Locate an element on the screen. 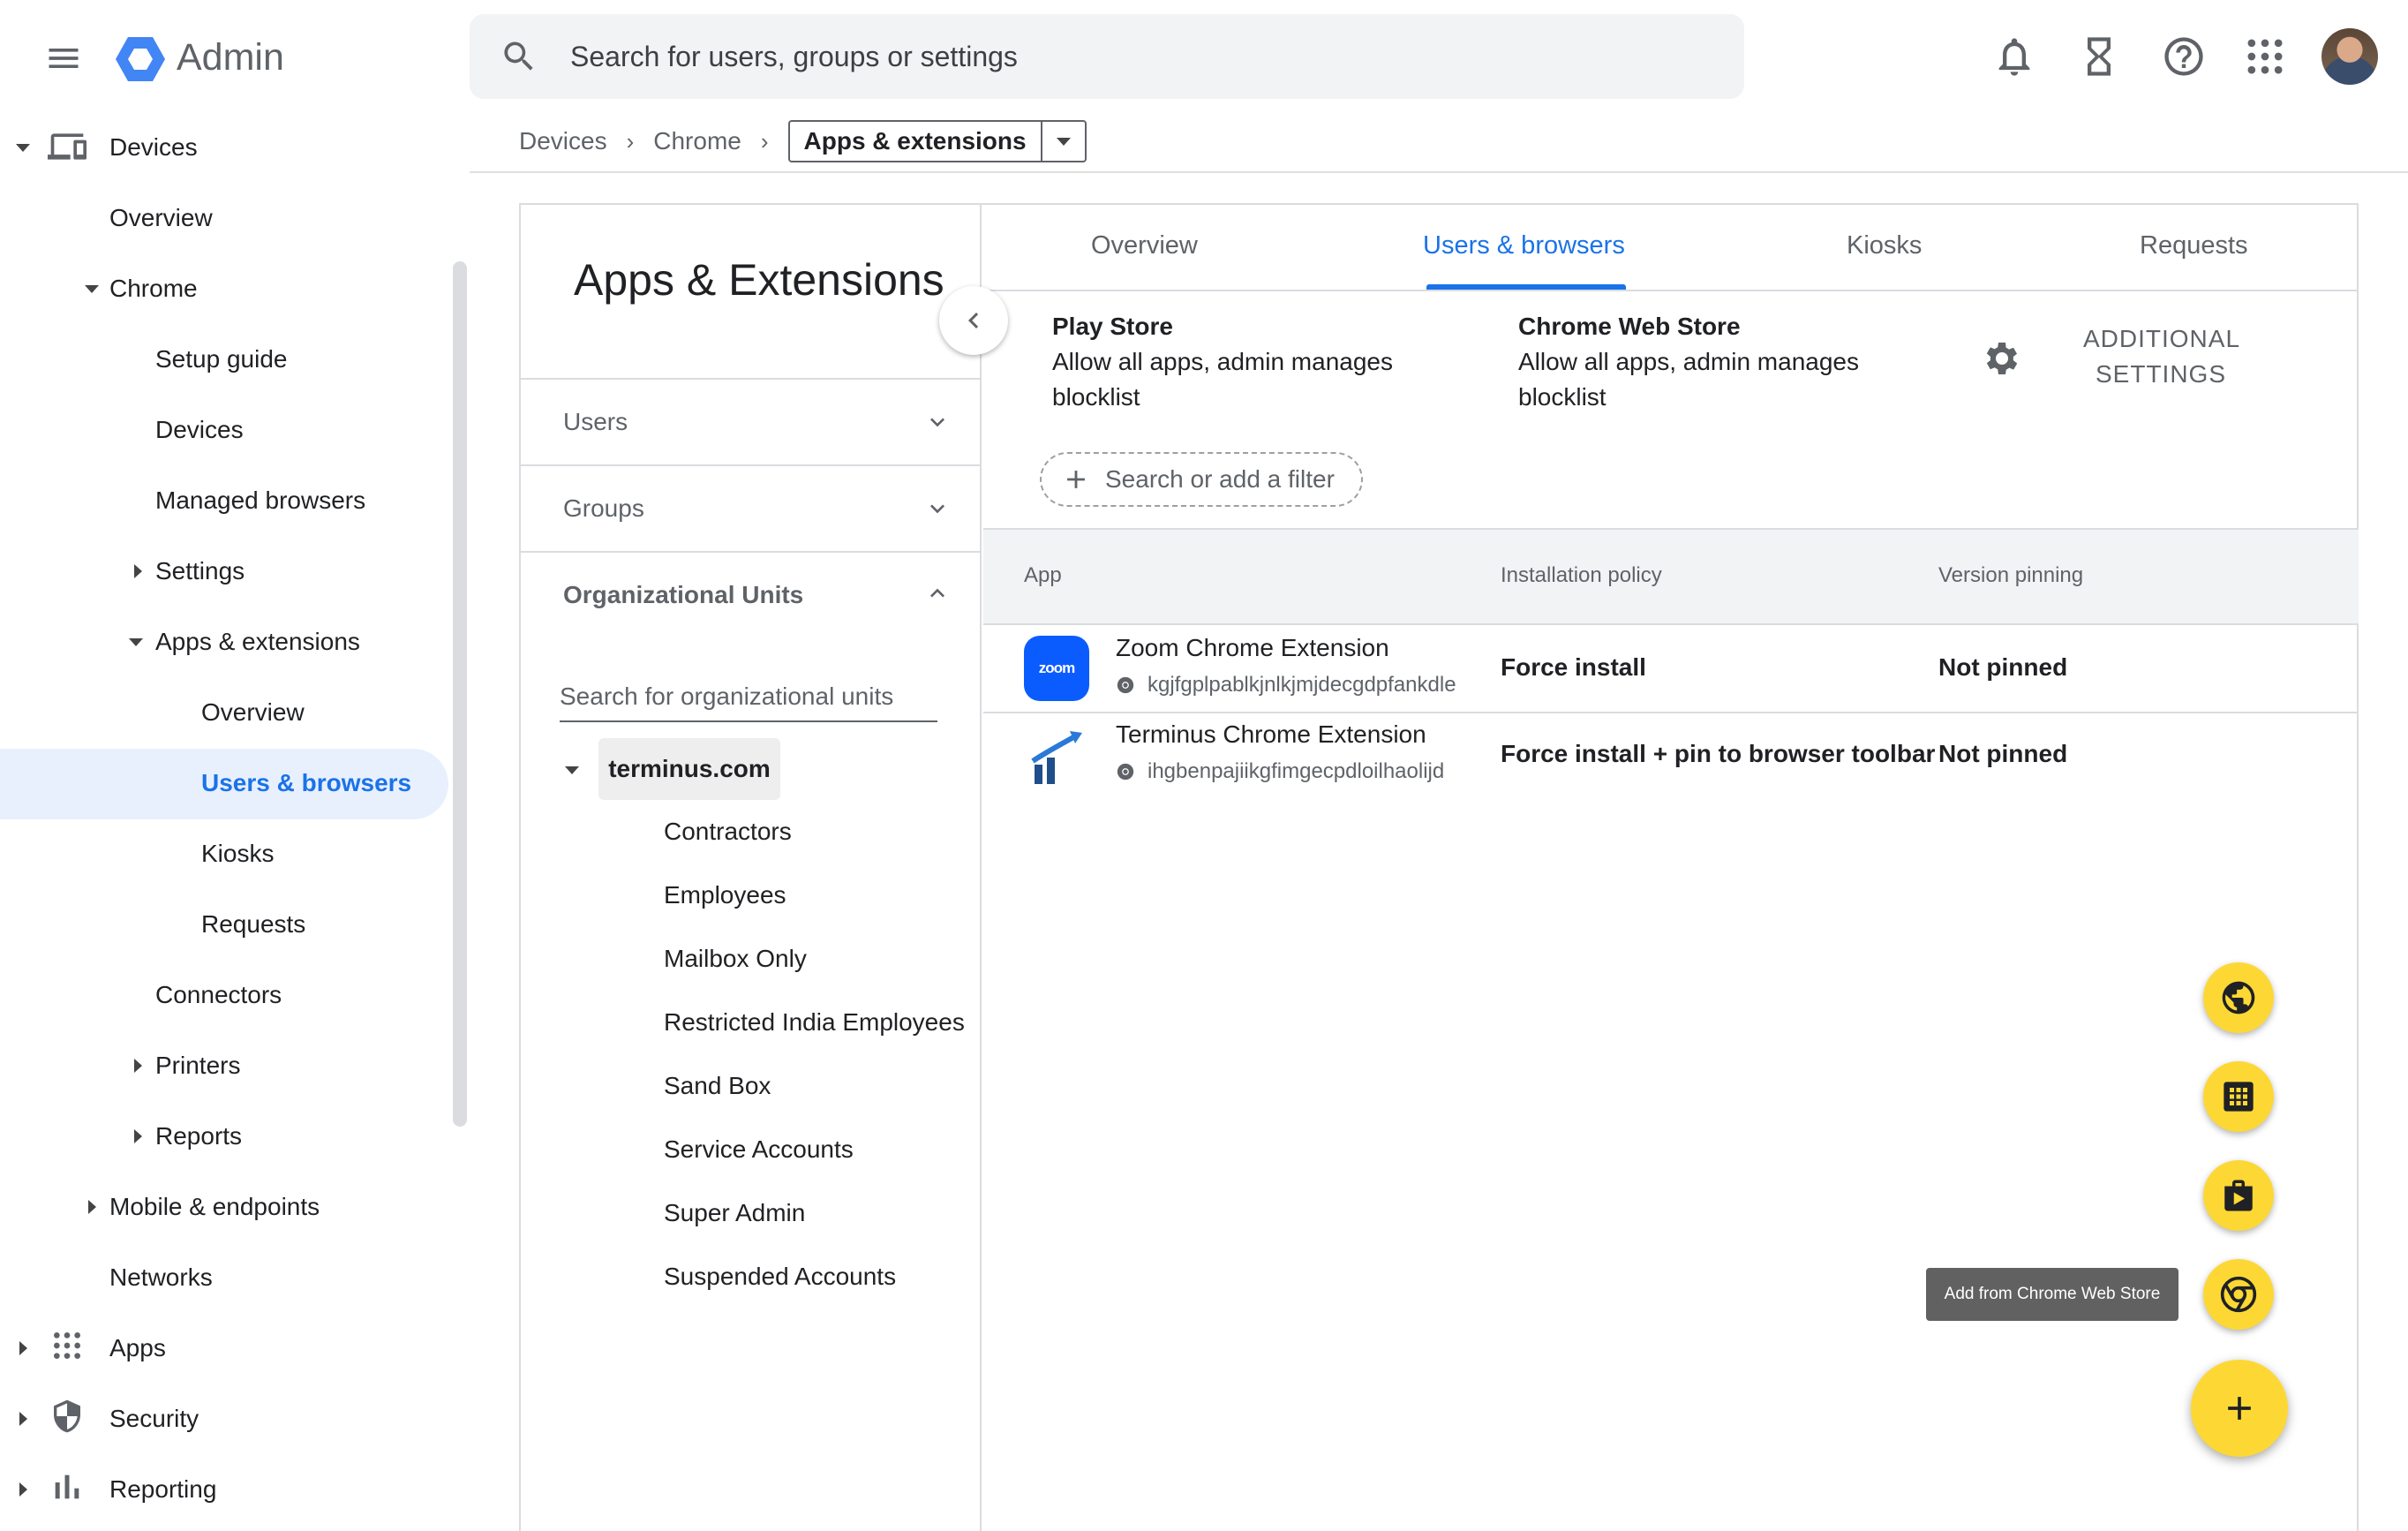 Image resolution: width=2408 pixels, height=1531 pixels. collapse-panel-button is located at coordinates (973, 320).